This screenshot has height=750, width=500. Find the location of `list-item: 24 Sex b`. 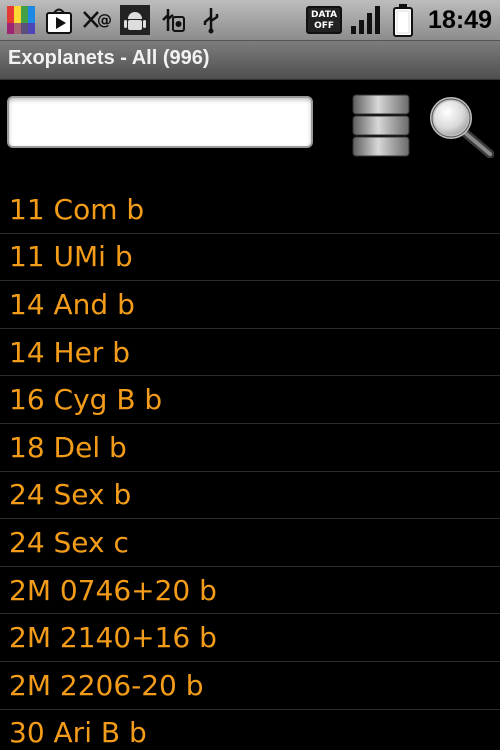

list-item: 24 Sex b is located at coordinates (250, 496).